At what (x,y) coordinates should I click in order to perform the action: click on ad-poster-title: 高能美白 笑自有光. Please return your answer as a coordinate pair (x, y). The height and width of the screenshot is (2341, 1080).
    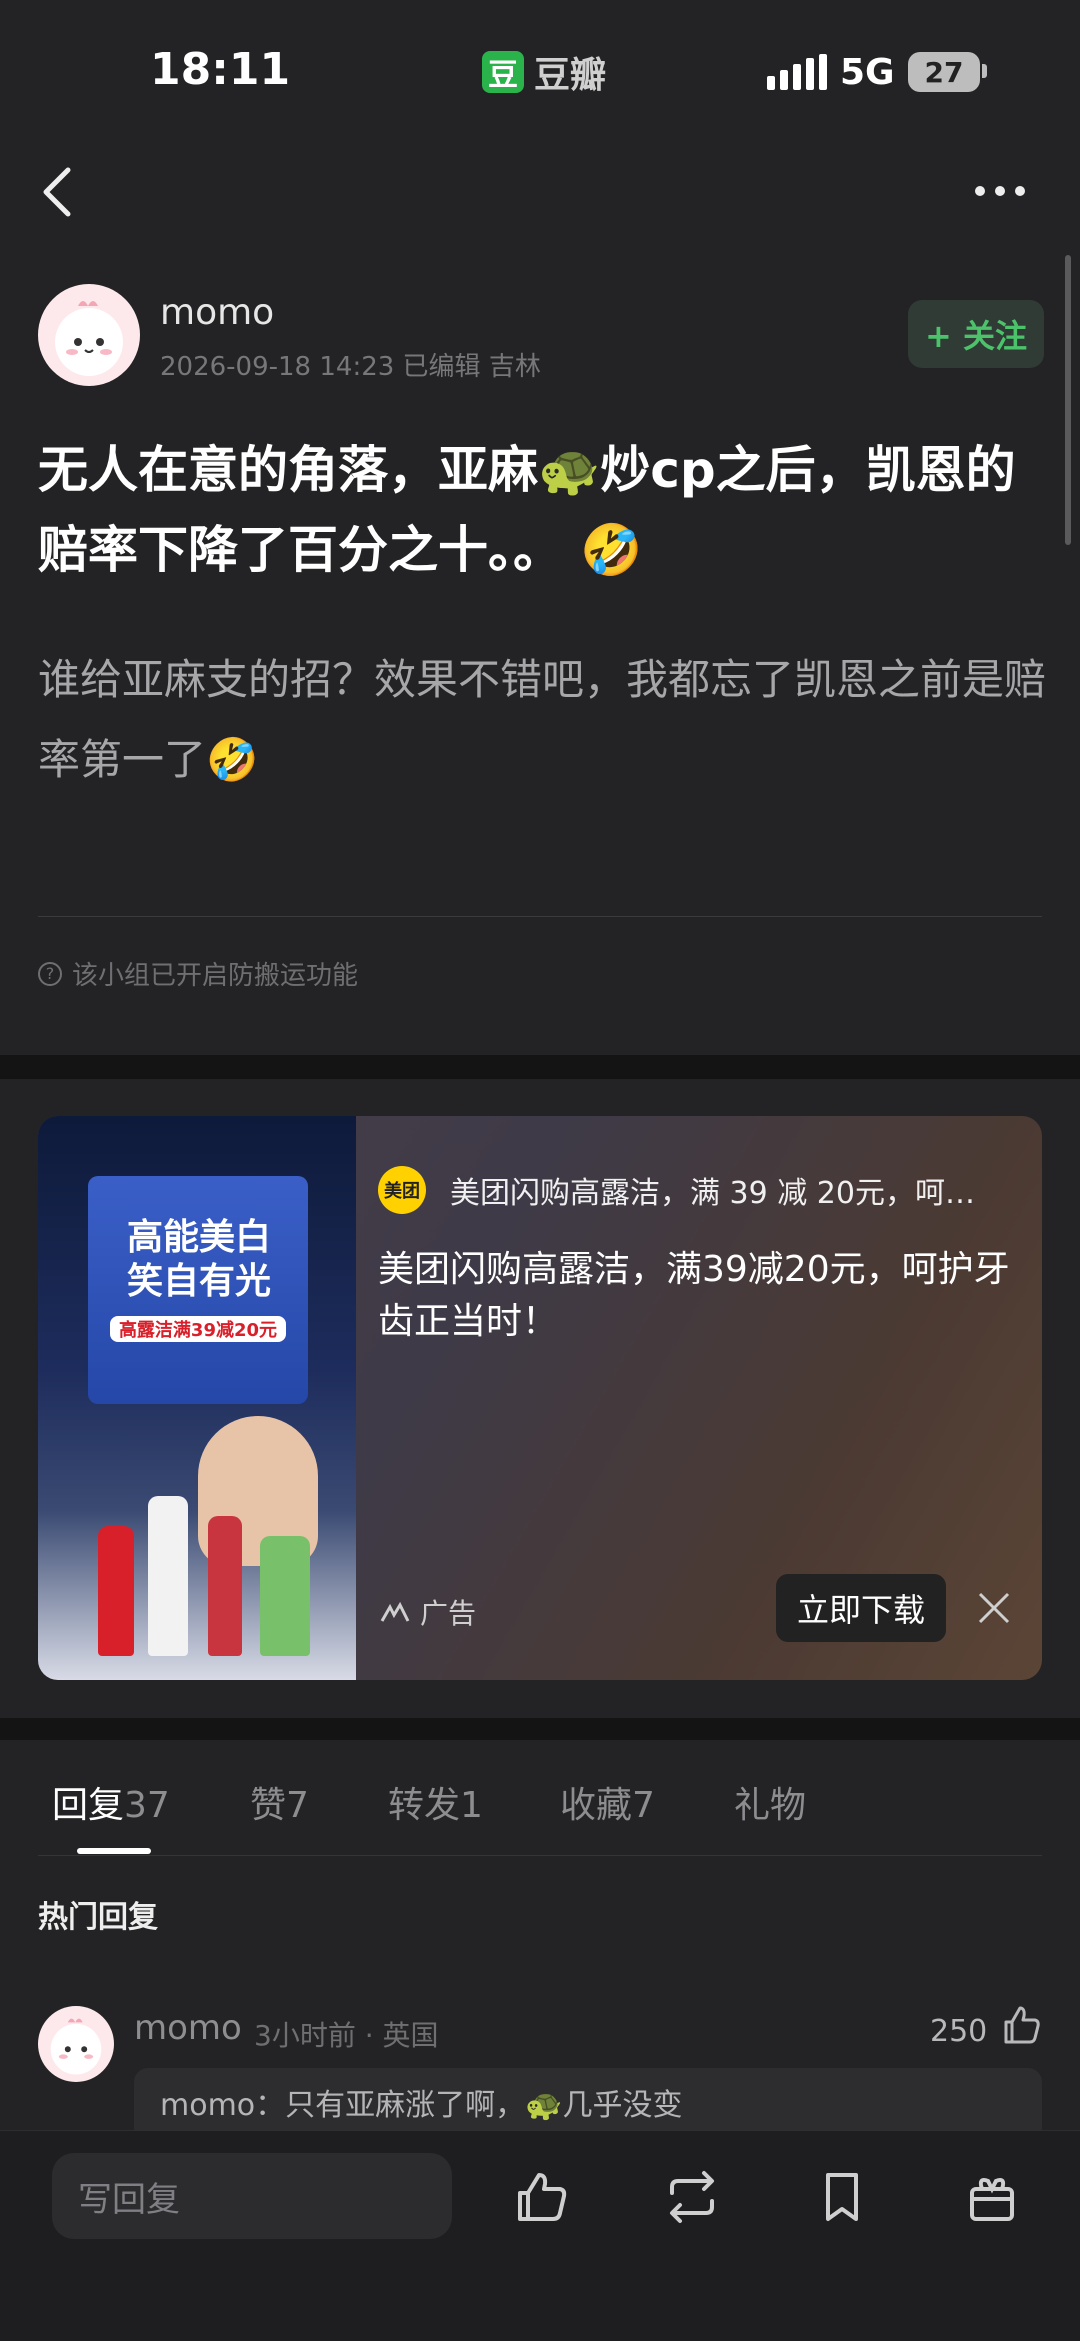
    Looking at the image, I should click on (198, 1259).